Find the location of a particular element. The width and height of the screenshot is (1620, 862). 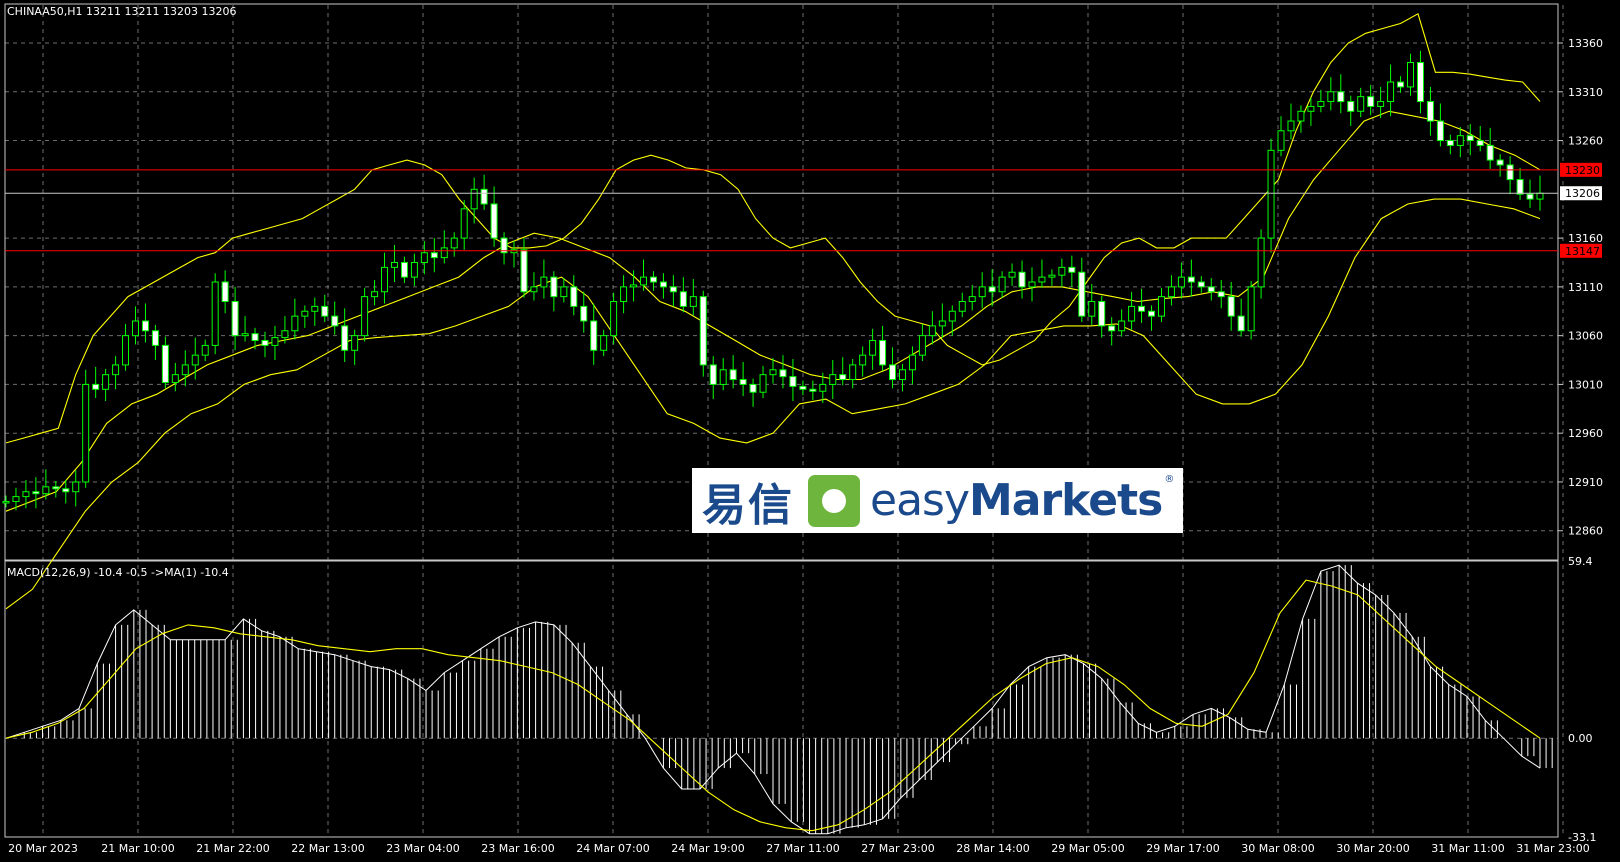

level-label: 13147 is located at coordinates (1582, 251).